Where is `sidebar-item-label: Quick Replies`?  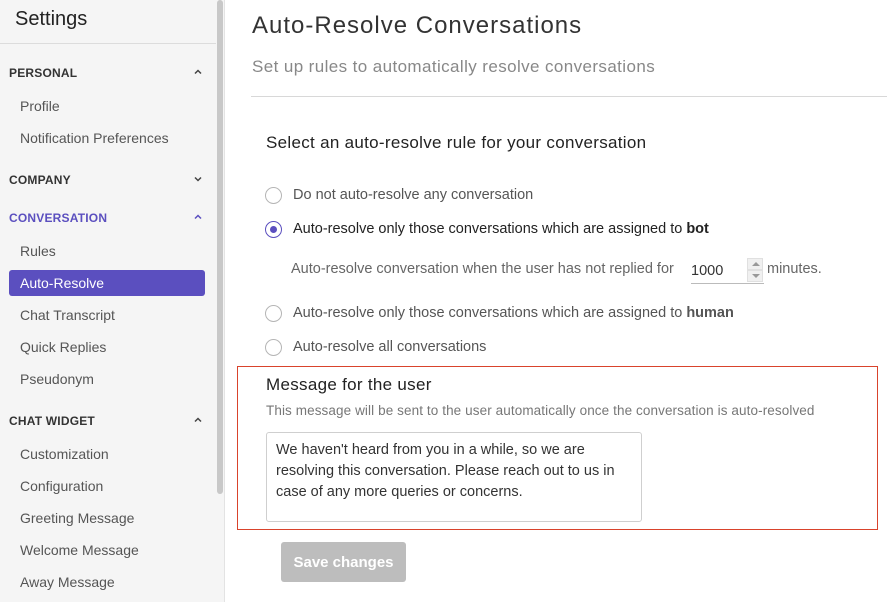 sidebar-item-label: Quick Replies is located at coordinates (63, 347).